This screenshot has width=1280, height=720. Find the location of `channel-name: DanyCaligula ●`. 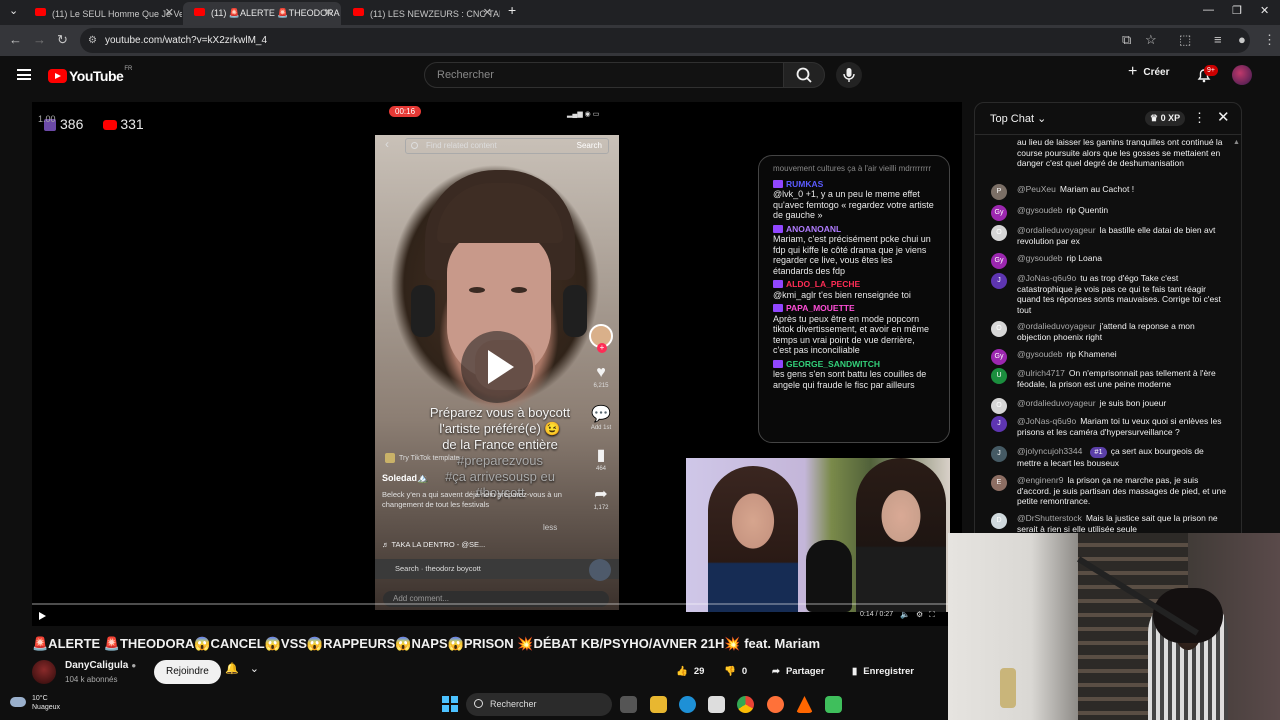

channel-name: DanyCaligula ● is located at coordinates (100, 665).